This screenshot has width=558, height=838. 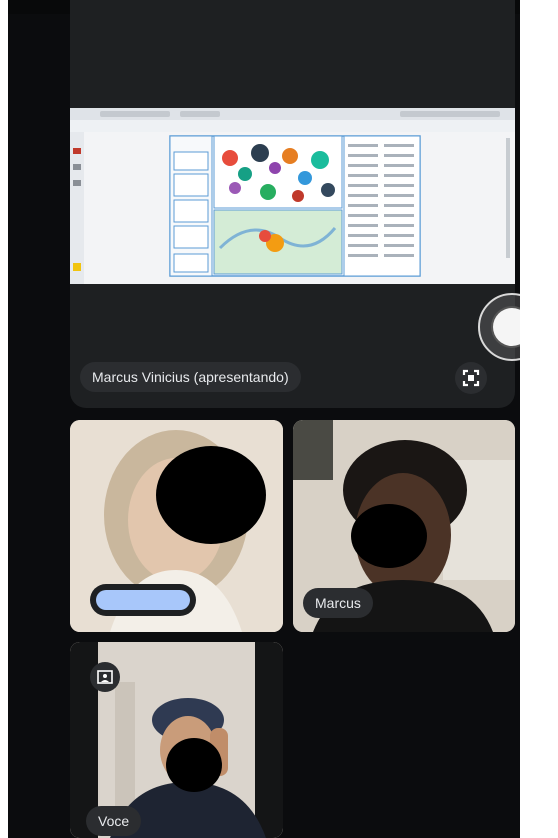 What do you see at coordinates (190, 377) in the screenshot?
I see `presenter-name-label: Marcus Vinicius (apresentando)` at bounding box center [190, 377].